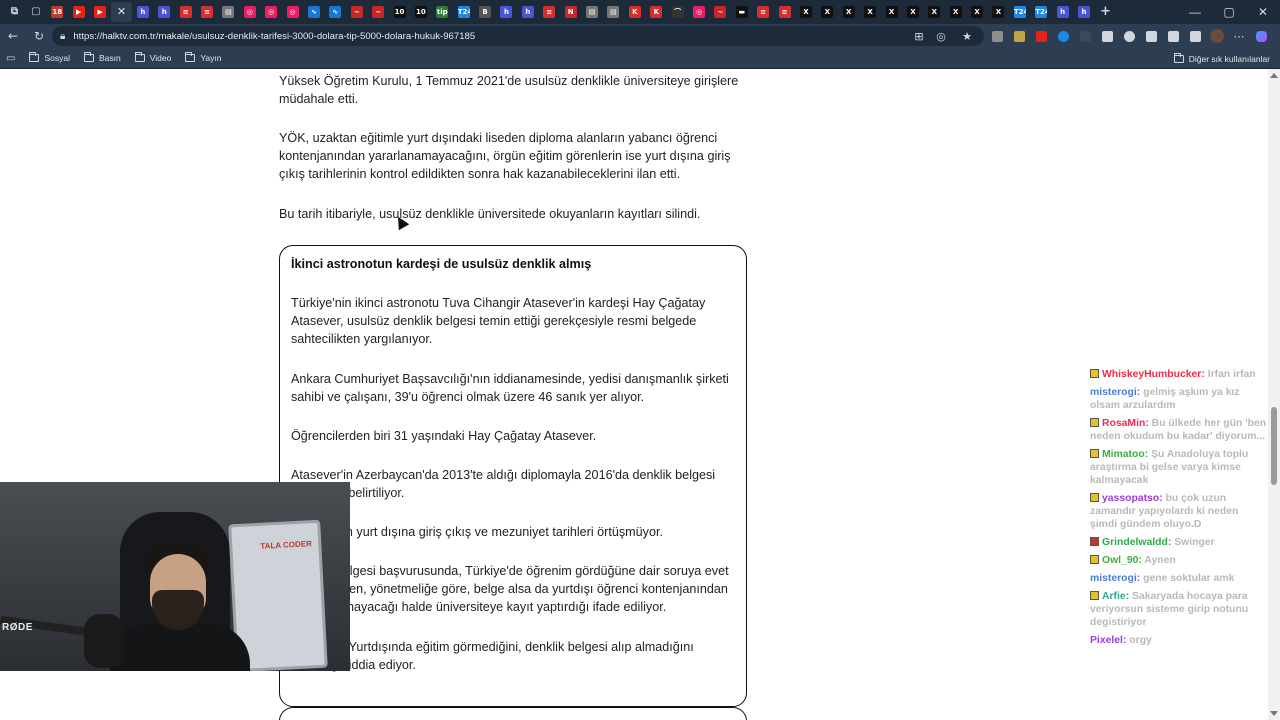 The image size is (1280, 720). Describe the element at coordinates (1274, 446) in the screenshot. I see `scroll-thumb` at that location.